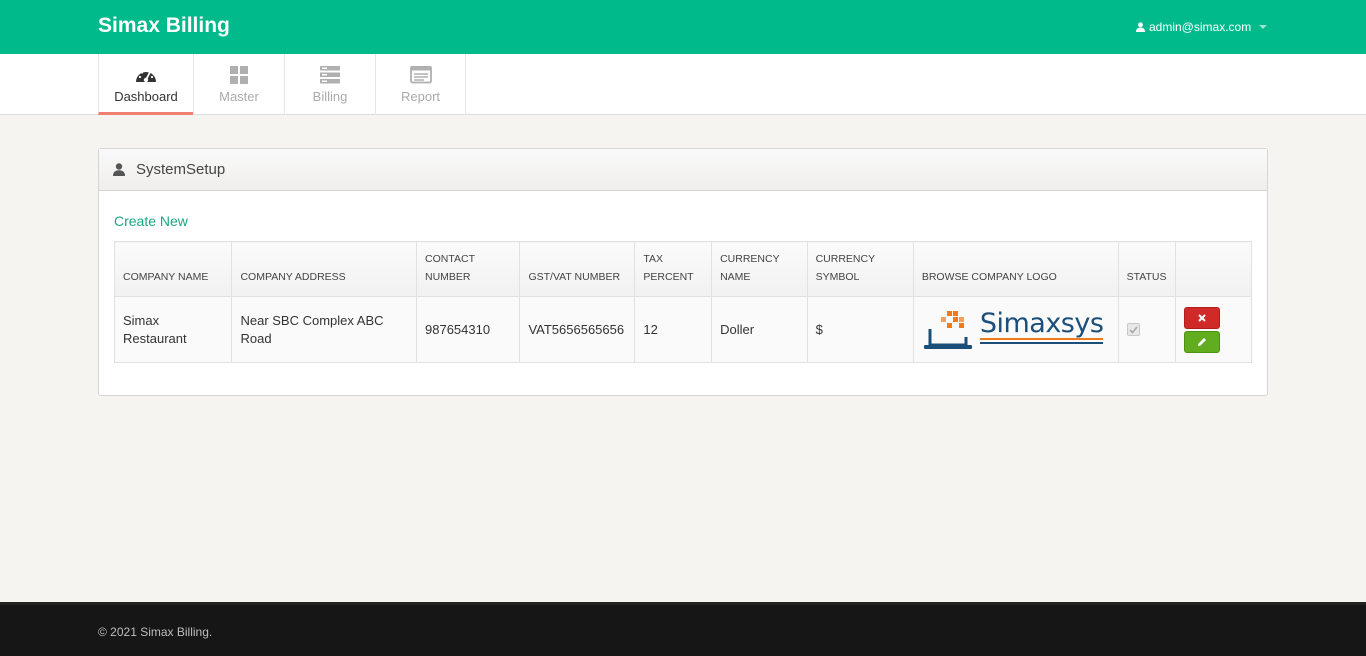 This screenshot has width=1366, height=656. Describe the element at coordinates (759, 329) in the screenshot. I see `cell-currency-name: Doller` at that location.